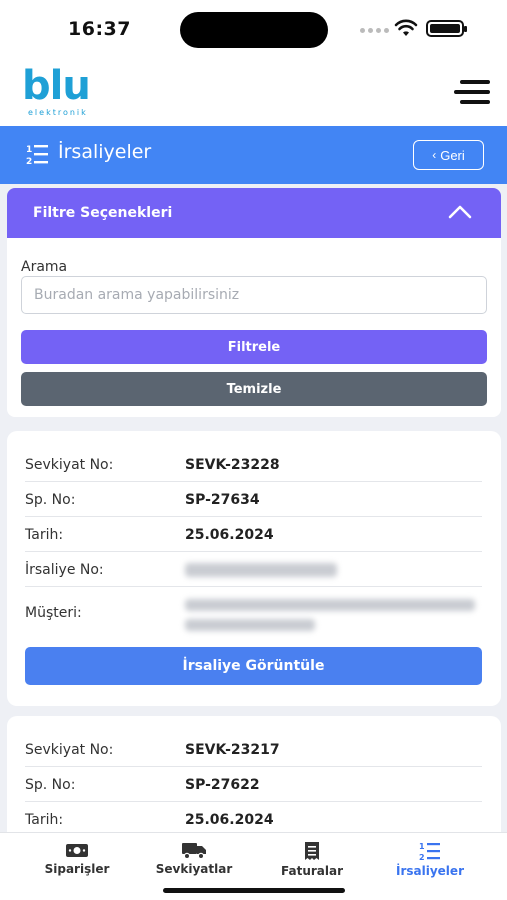  I want to click on customer-name-redacted, so click(330, 605).